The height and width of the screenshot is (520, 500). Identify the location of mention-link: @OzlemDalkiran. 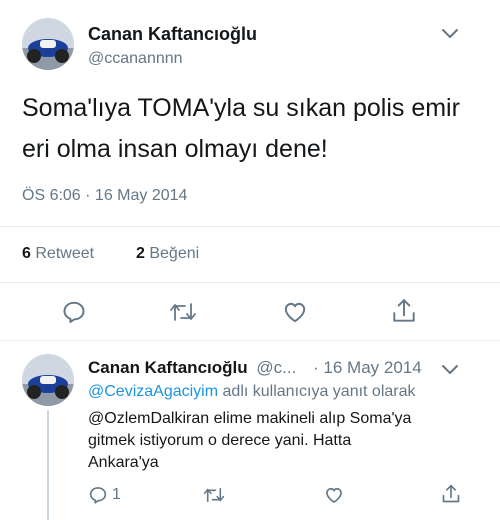
(148, 418).